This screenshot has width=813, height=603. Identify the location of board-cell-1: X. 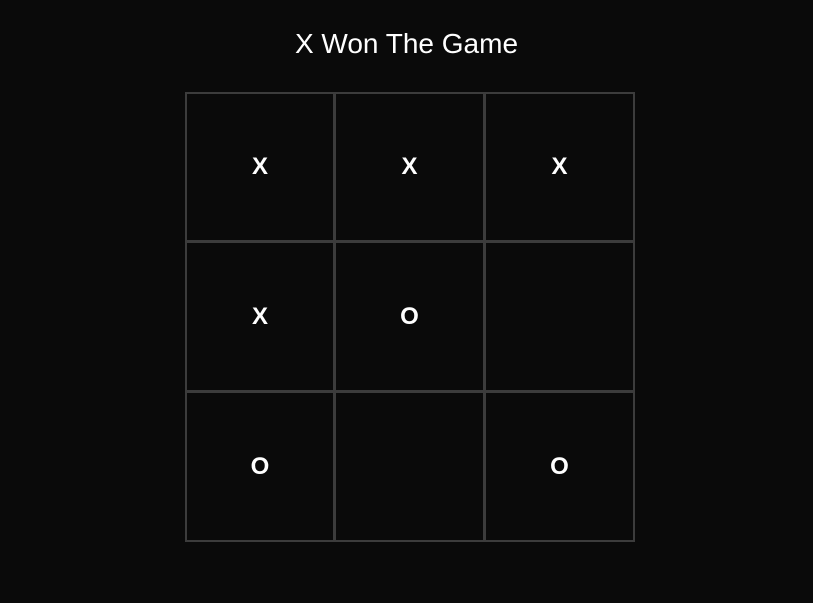
(260, 167).